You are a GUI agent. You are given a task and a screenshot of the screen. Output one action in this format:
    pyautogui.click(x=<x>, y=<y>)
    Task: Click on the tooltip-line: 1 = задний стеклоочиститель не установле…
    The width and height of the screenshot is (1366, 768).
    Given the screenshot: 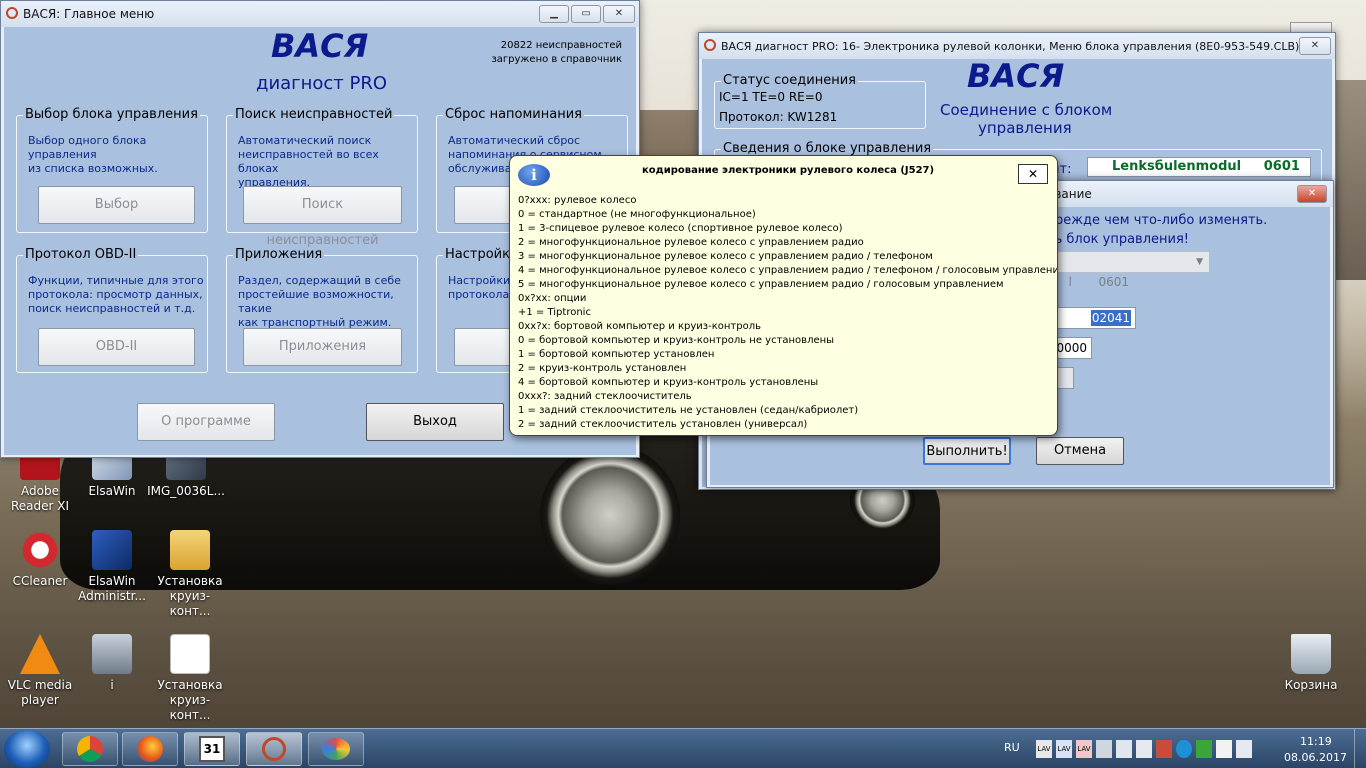 What is the action you would take?
    pyautogui.click(x=688, y=410)
    